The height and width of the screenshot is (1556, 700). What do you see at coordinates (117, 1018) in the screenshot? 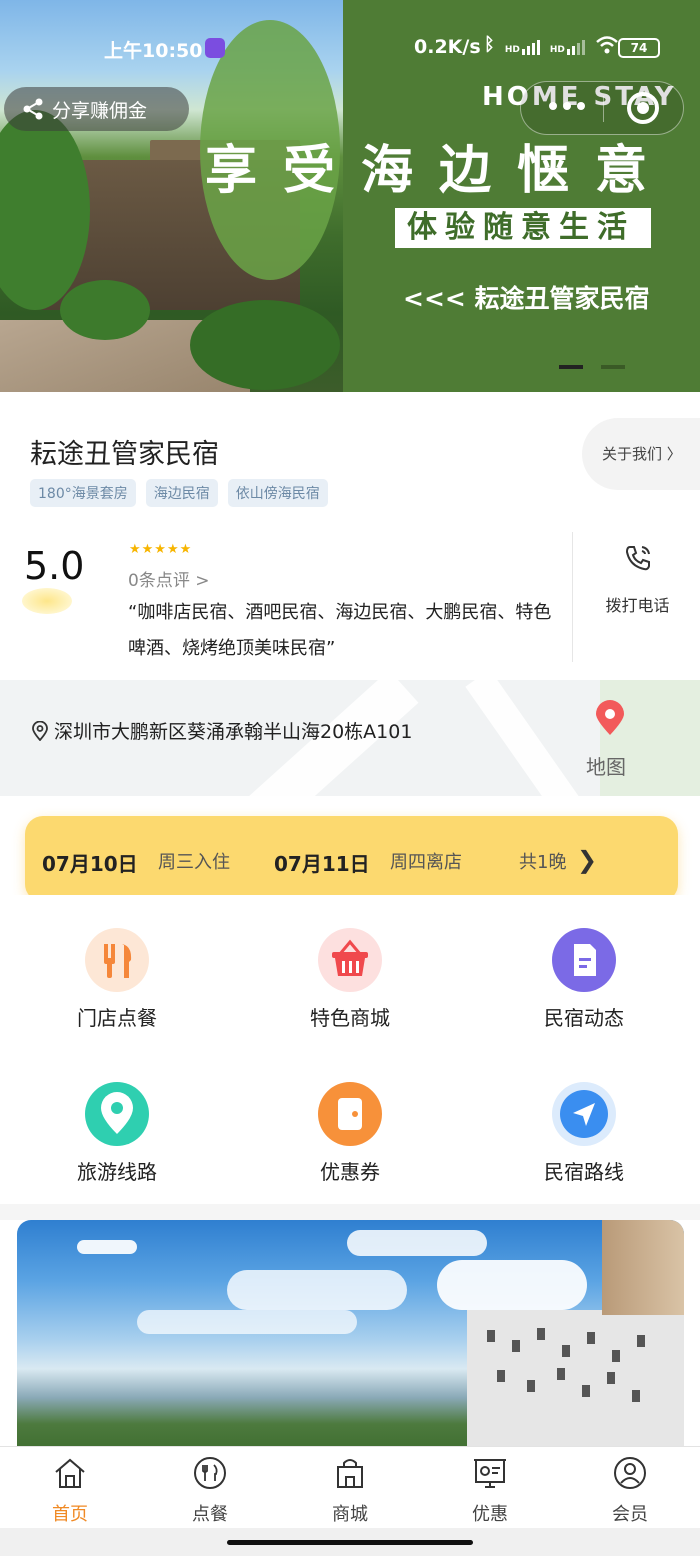
I see `service-label: 门店点餐` at bounding box center [117, 1018].